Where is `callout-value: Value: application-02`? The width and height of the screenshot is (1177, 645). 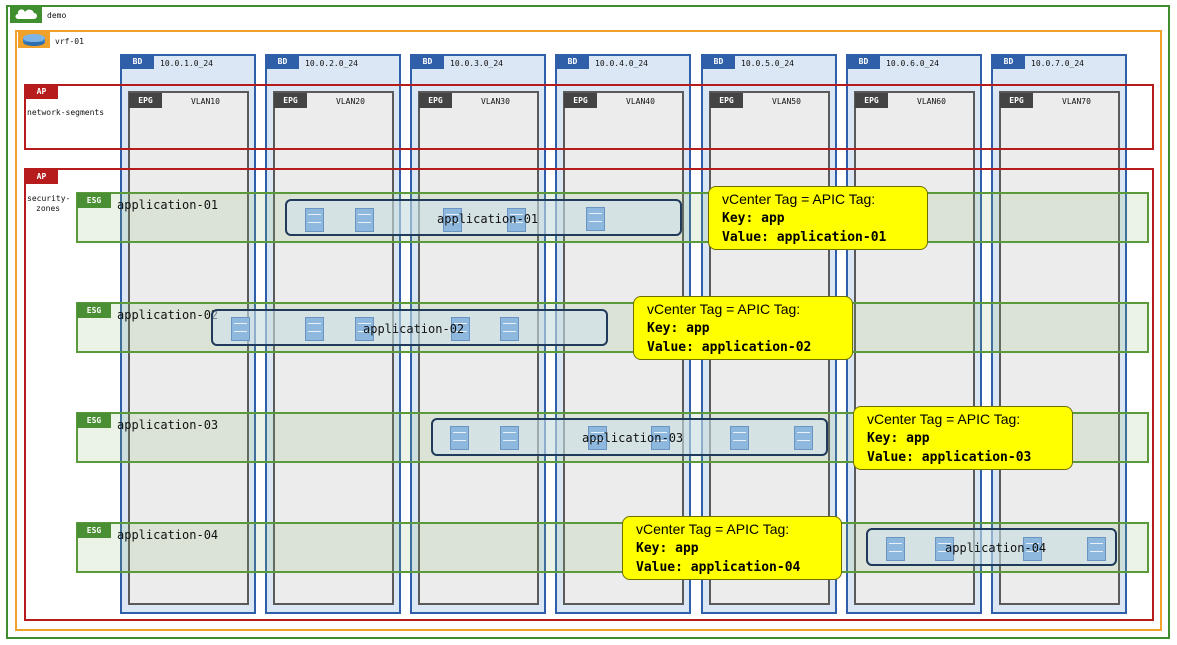
callout-value: Value: application-02 is located at coordinates (729, 347).